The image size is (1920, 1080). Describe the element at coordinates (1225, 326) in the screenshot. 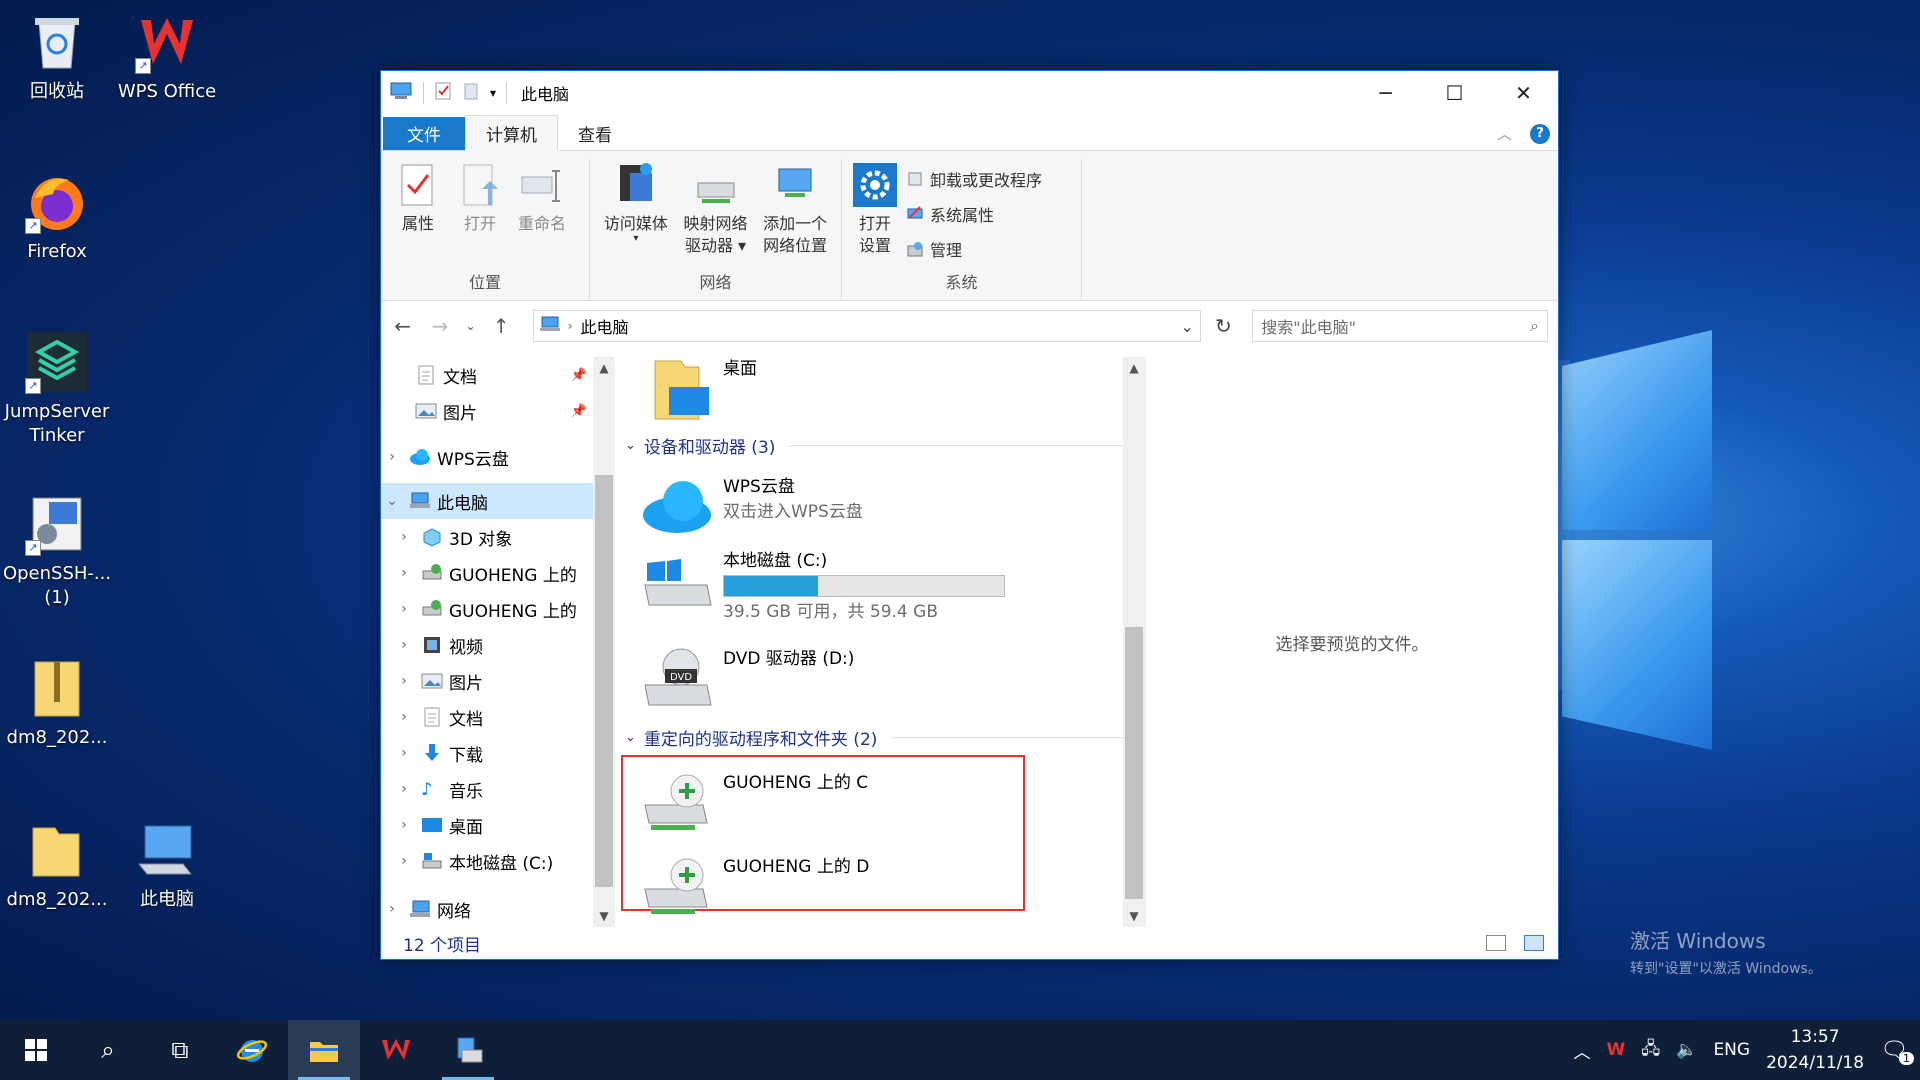

I see `refresh-icon: ↻` at that location.